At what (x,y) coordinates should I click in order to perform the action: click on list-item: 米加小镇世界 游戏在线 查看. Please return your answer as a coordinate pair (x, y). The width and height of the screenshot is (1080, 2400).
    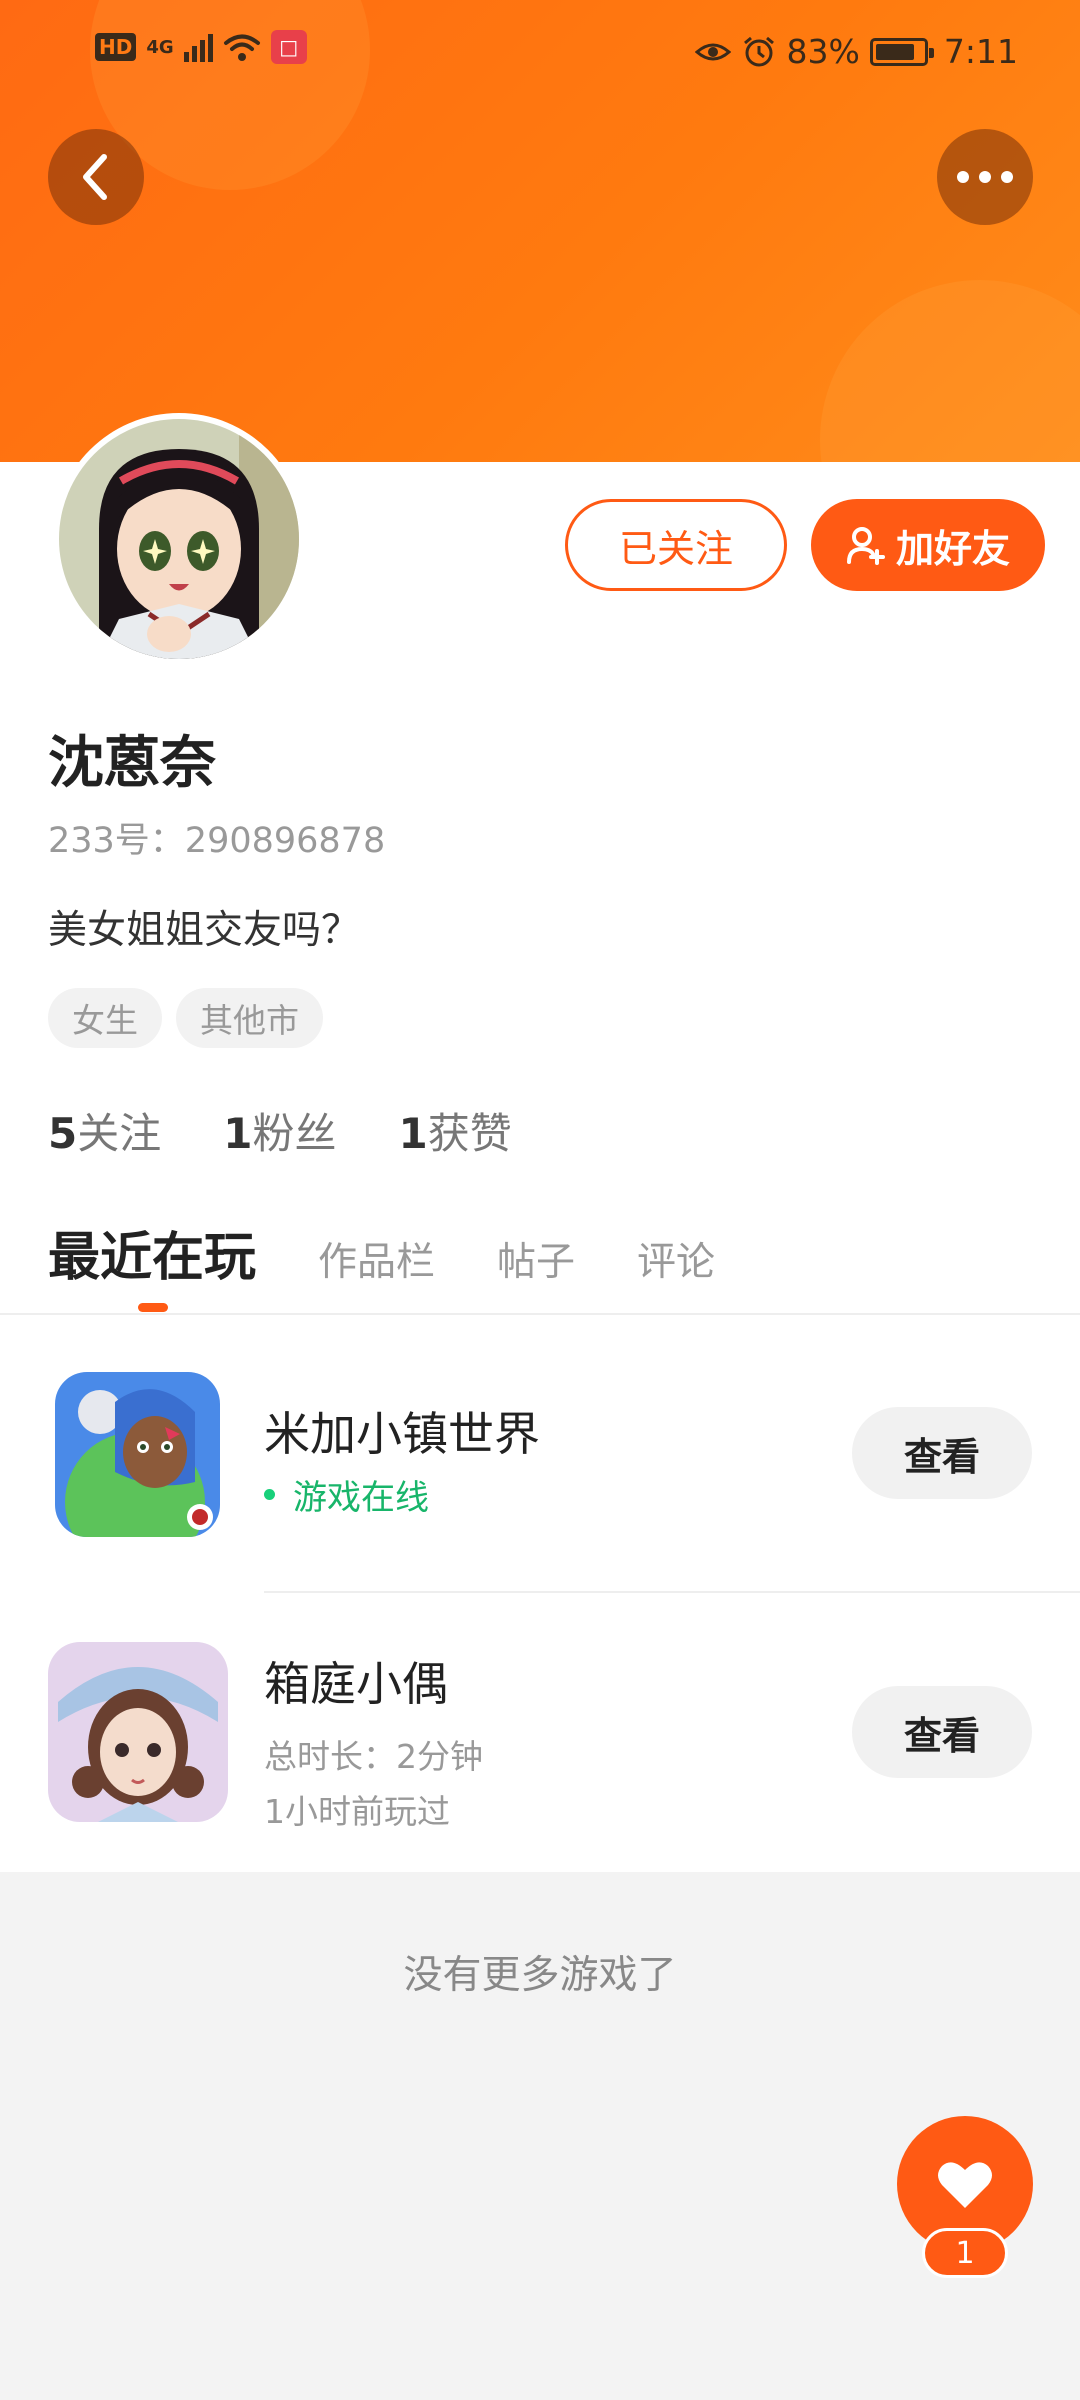
    Looking at the image, I should click on (540, 1455).